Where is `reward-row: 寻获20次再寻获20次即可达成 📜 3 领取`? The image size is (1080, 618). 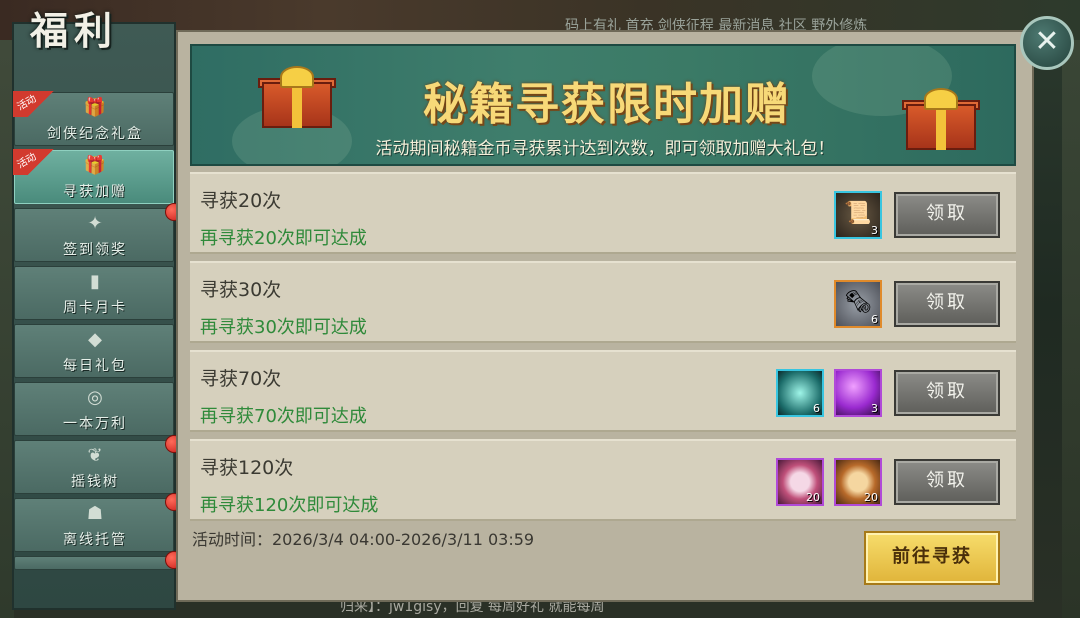 reward-row: 寻获20次再寻获20次即可达成 📜 3 领取 is located at coordinates (603, 213).